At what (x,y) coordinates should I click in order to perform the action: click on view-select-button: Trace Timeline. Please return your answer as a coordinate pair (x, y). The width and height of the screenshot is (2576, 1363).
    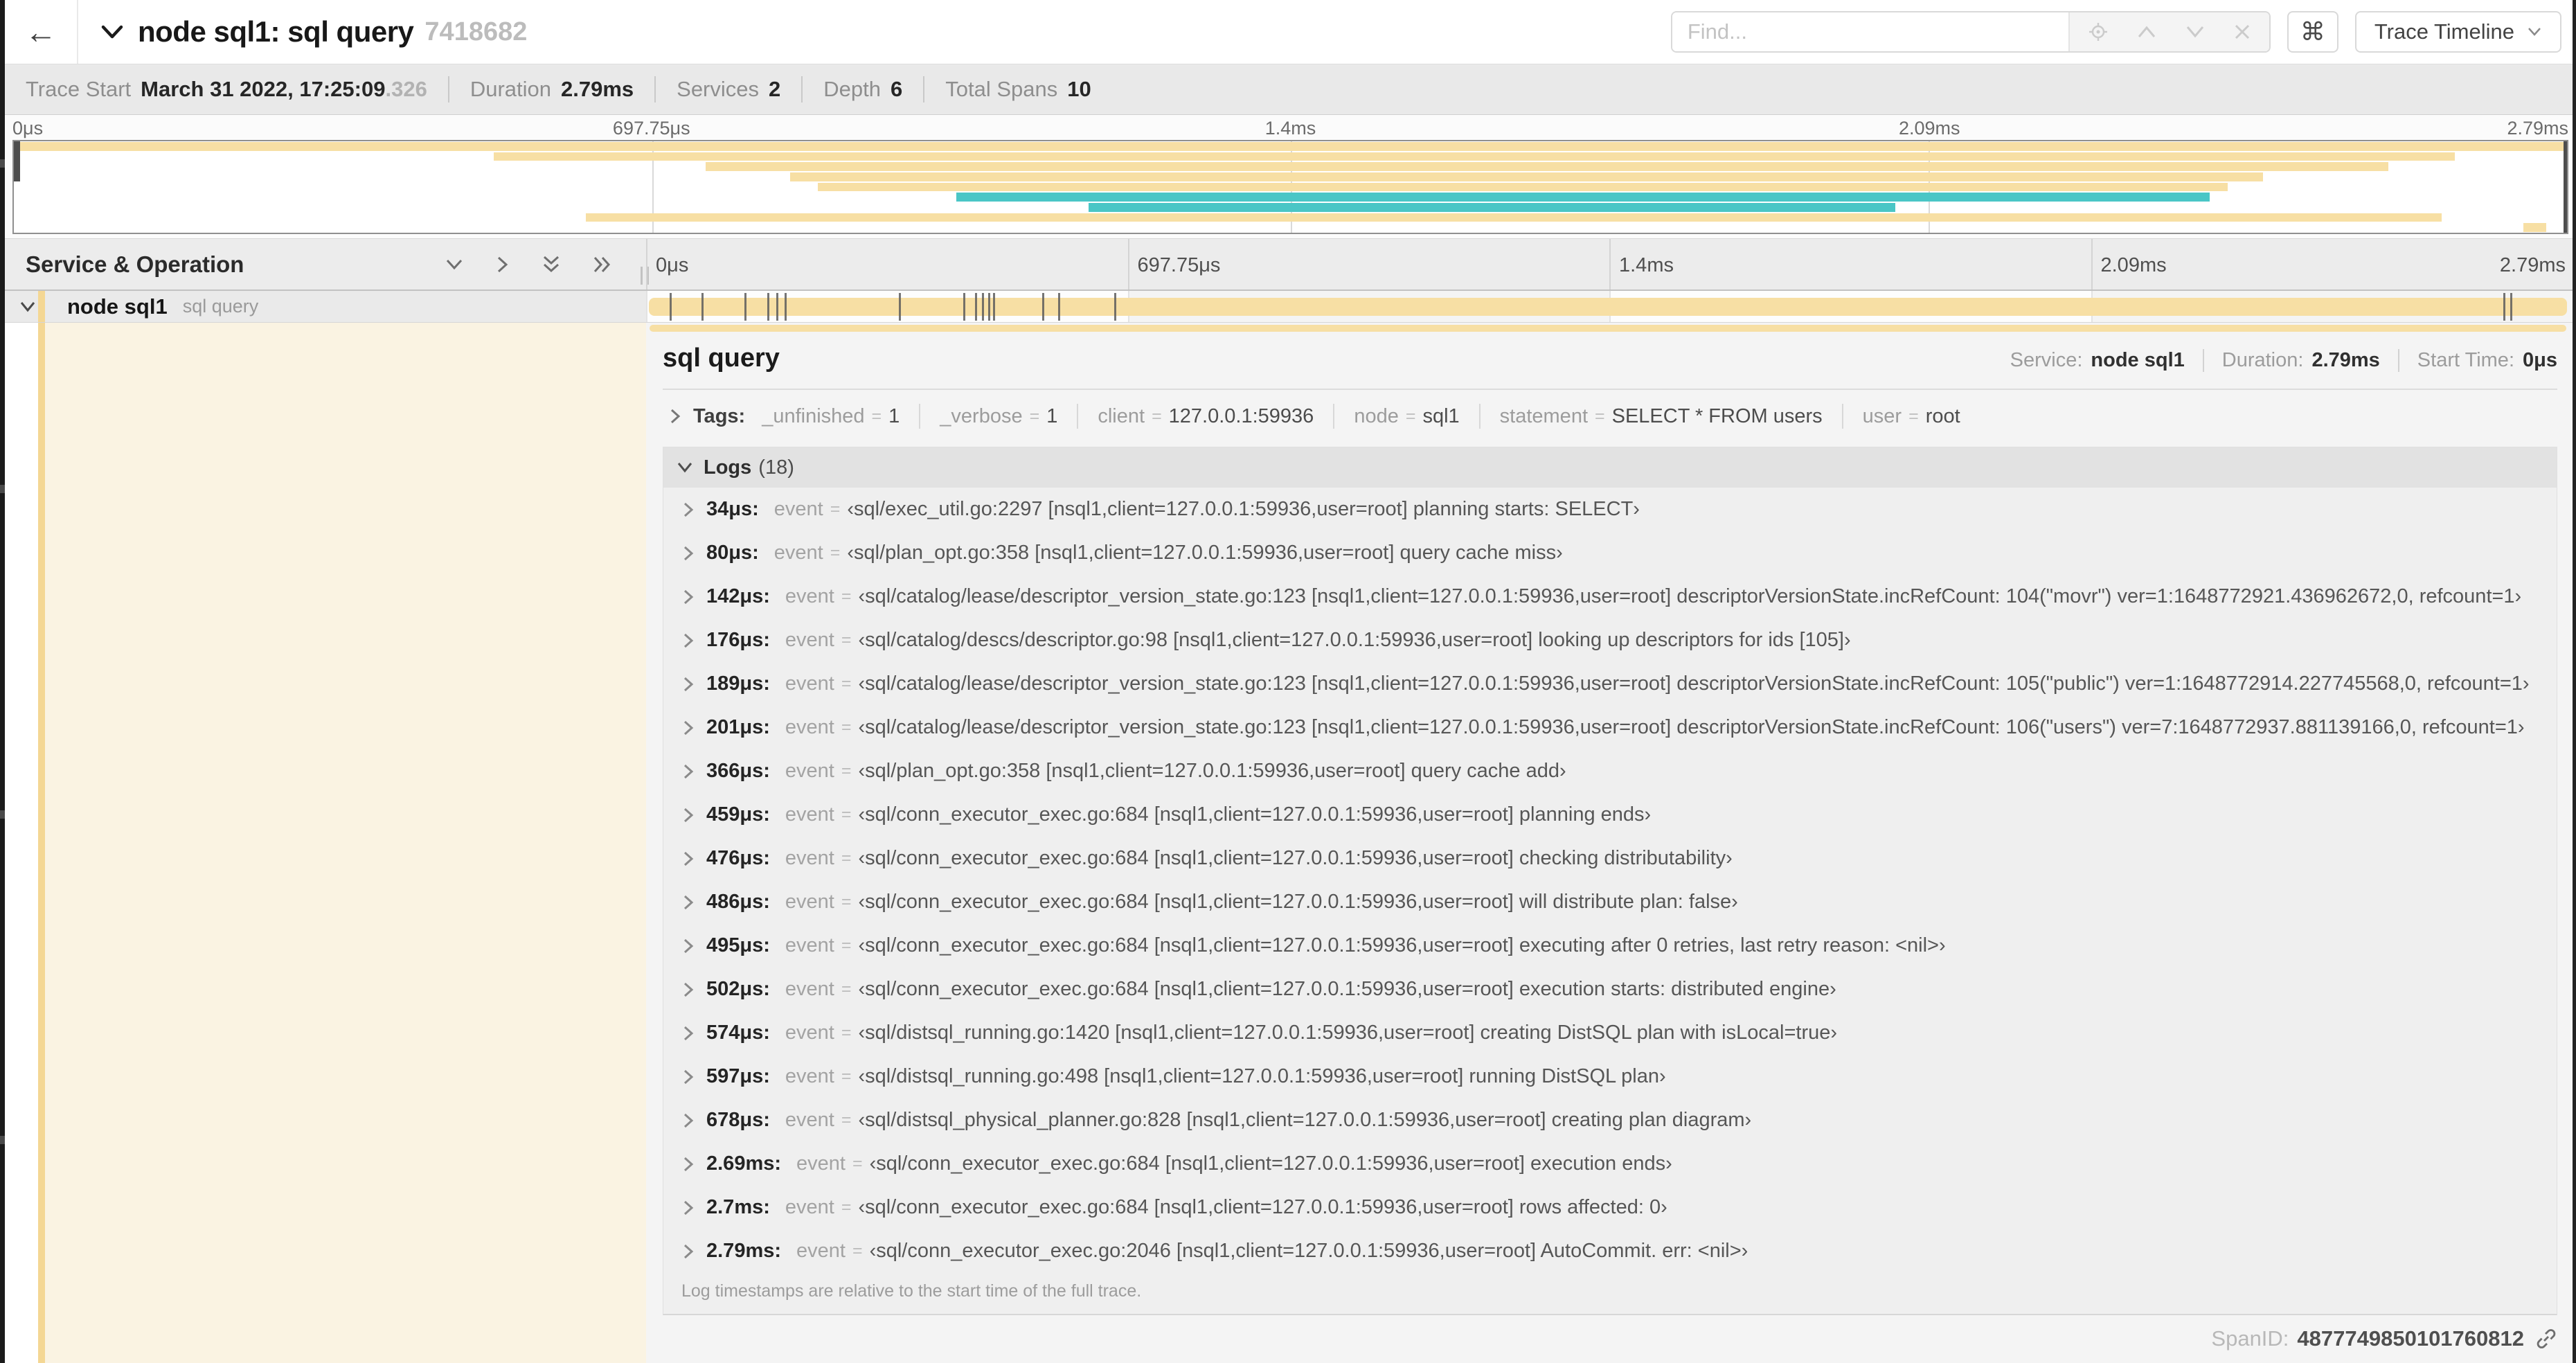
    Looking at the image, I should click on (2457, 32).